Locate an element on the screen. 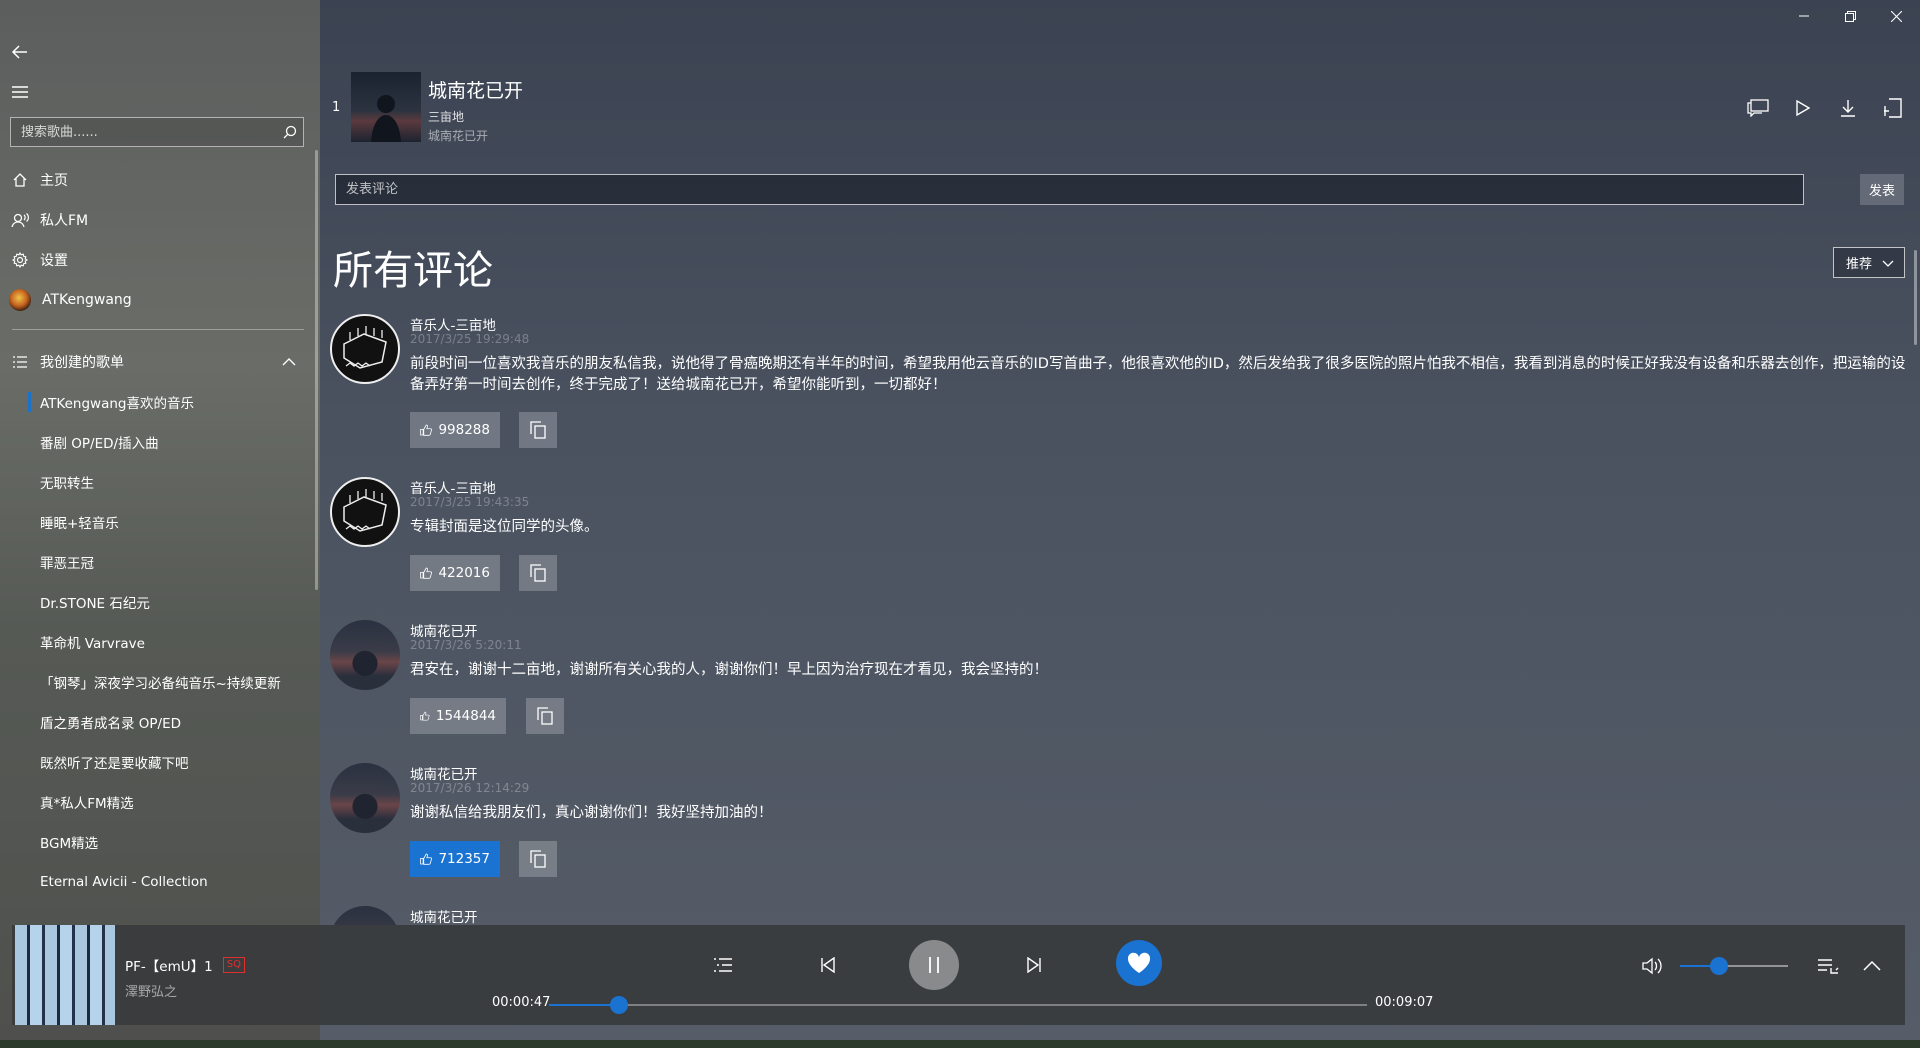  like-button: 1544844 is located at coordinates (458, 716).